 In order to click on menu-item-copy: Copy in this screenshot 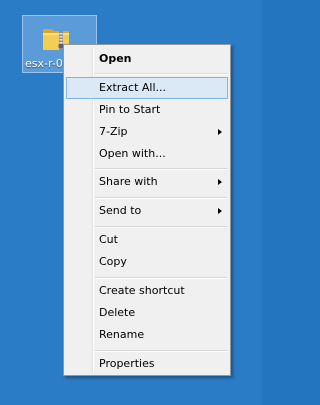, I will do `click(147, 262)`.